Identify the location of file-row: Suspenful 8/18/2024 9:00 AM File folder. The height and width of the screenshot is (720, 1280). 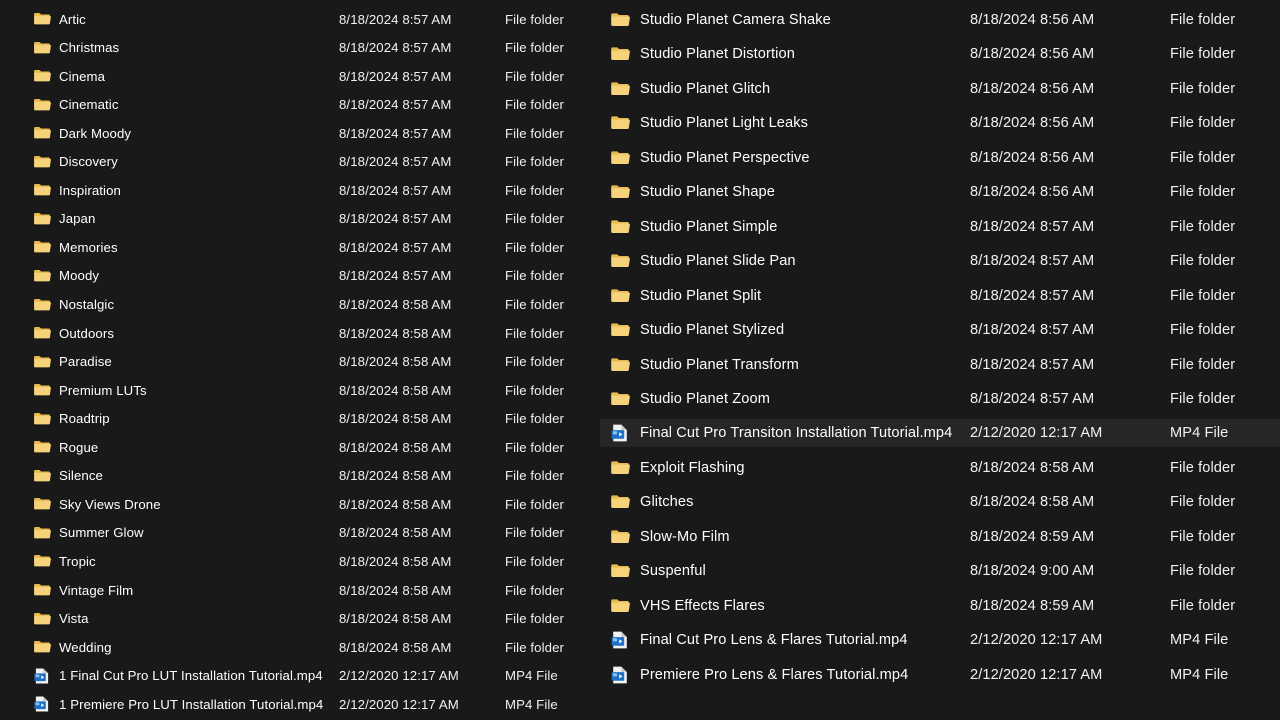
(940, 571).